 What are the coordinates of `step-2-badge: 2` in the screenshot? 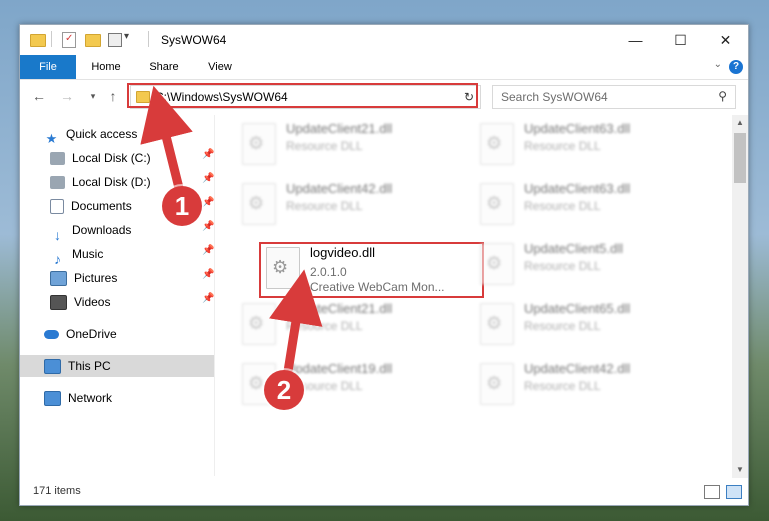 It's located at (284, 390).